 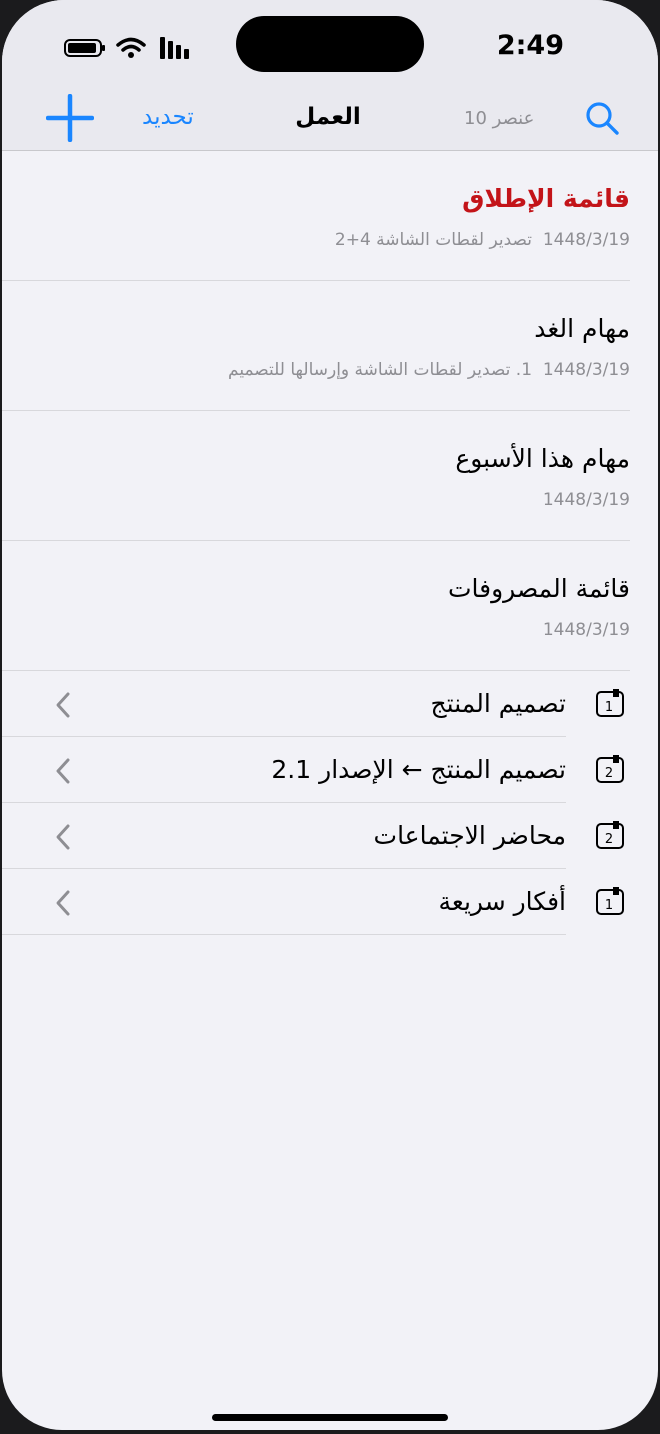 I want to click on folder-name: تصميم المنتج ← الإصدار 2.1, so click(x=418, y=769).